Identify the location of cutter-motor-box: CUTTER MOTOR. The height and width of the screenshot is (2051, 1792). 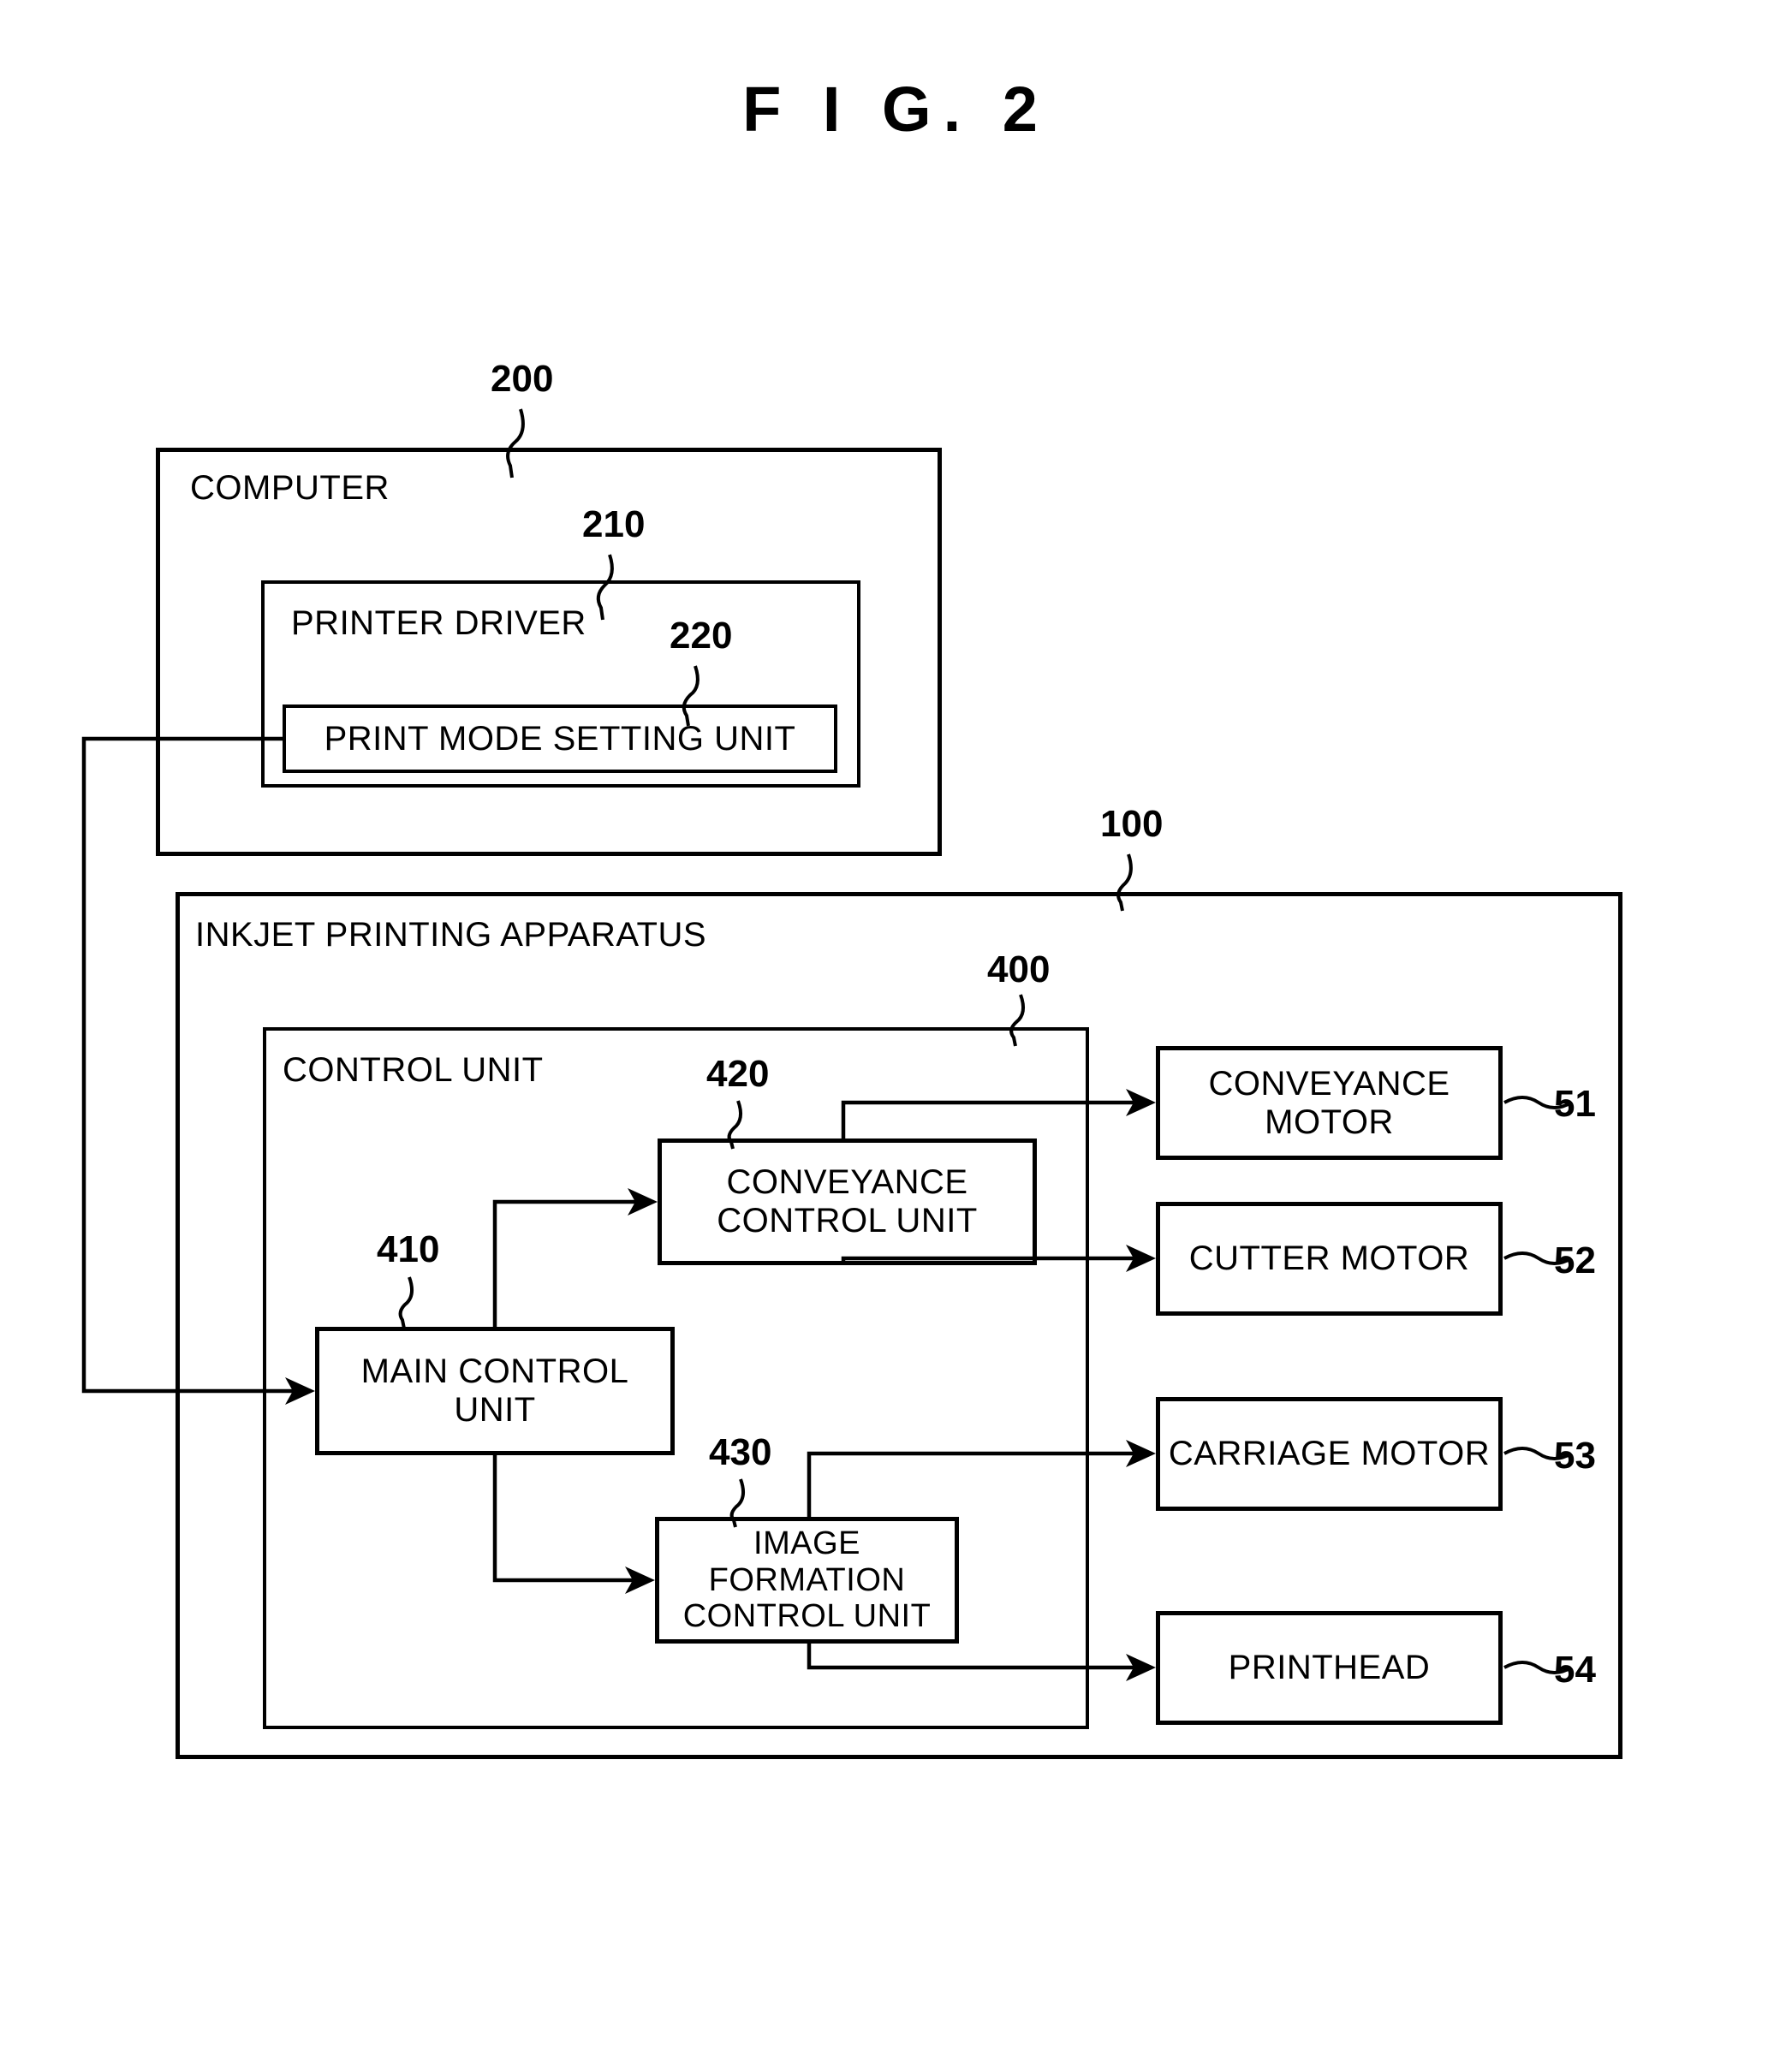
(1329, 1259).